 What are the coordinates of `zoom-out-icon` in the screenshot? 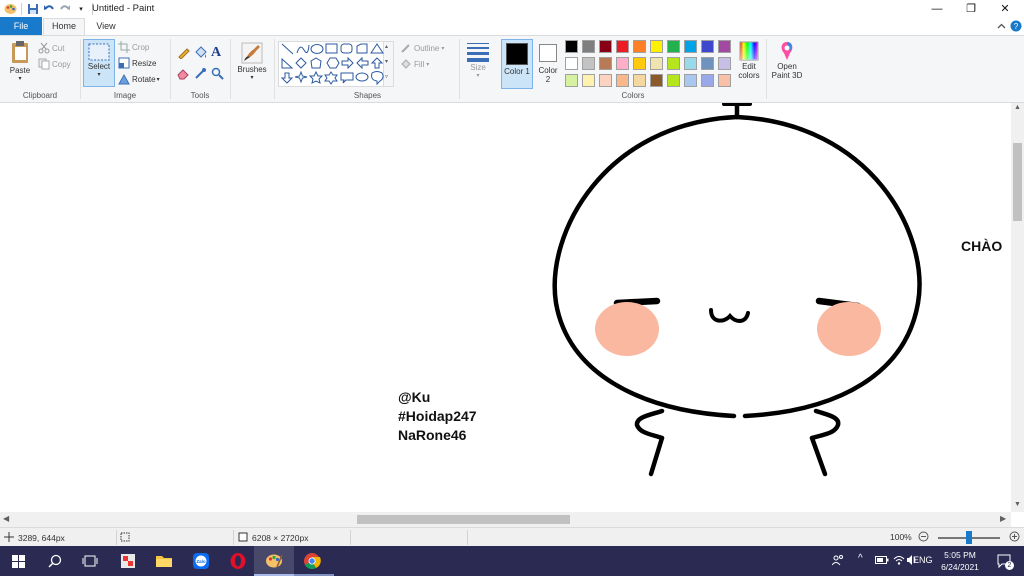 It's located at (923, 536).